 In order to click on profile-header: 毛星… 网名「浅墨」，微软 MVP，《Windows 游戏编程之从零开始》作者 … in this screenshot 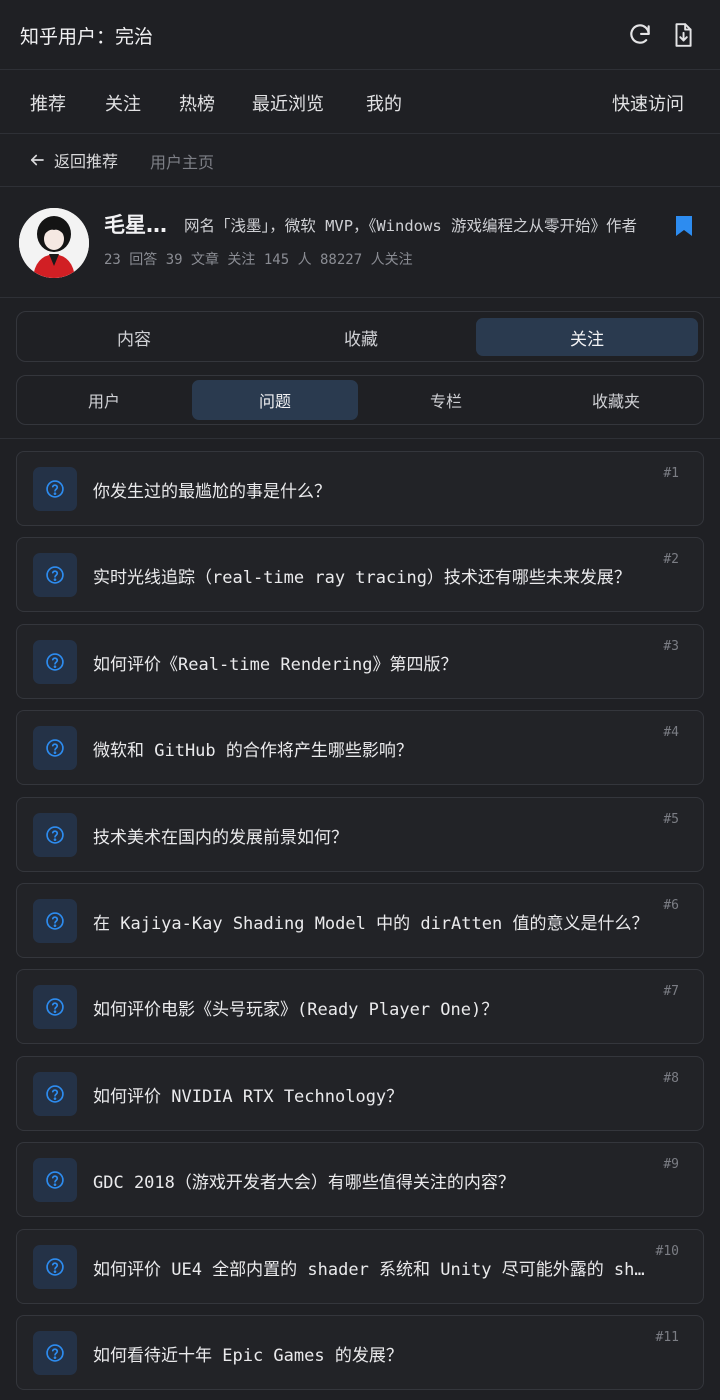, I will do `click(360, 242)`.